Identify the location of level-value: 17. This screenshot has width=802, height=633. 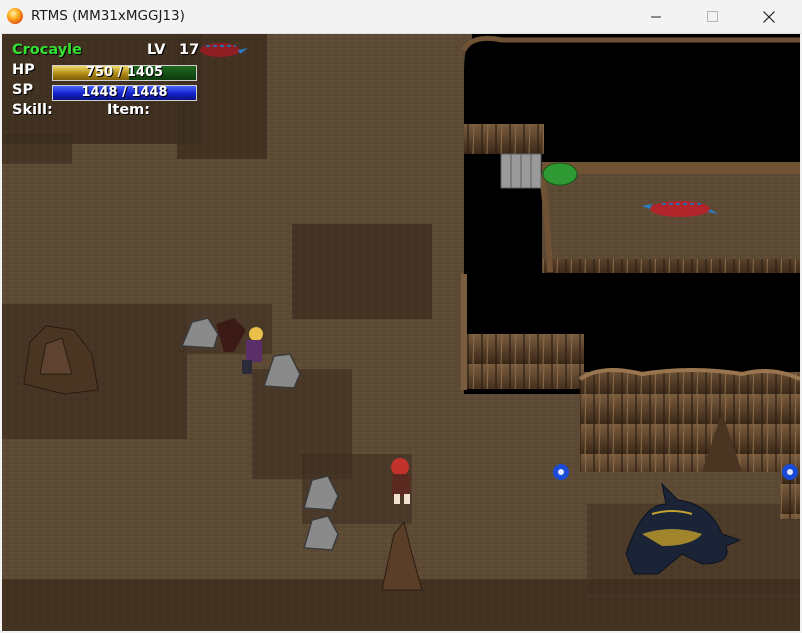
(189, 50).